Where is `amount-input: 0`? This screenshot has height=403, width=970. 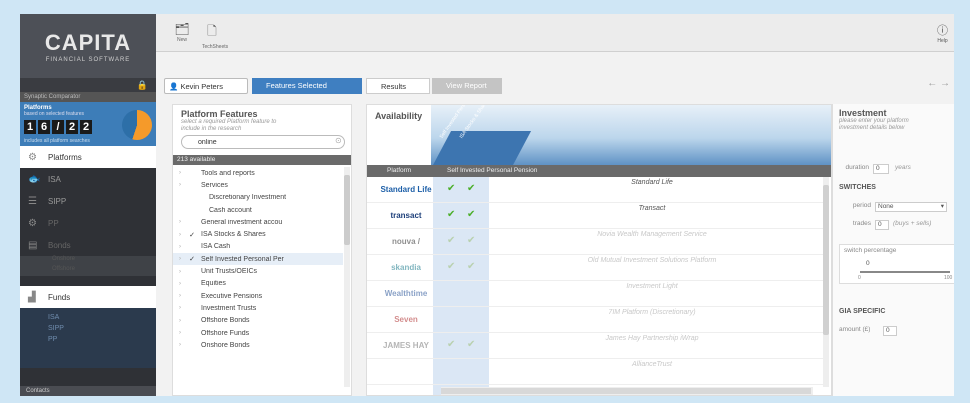 amount-input: 0 is located at coordinates (890, 331).